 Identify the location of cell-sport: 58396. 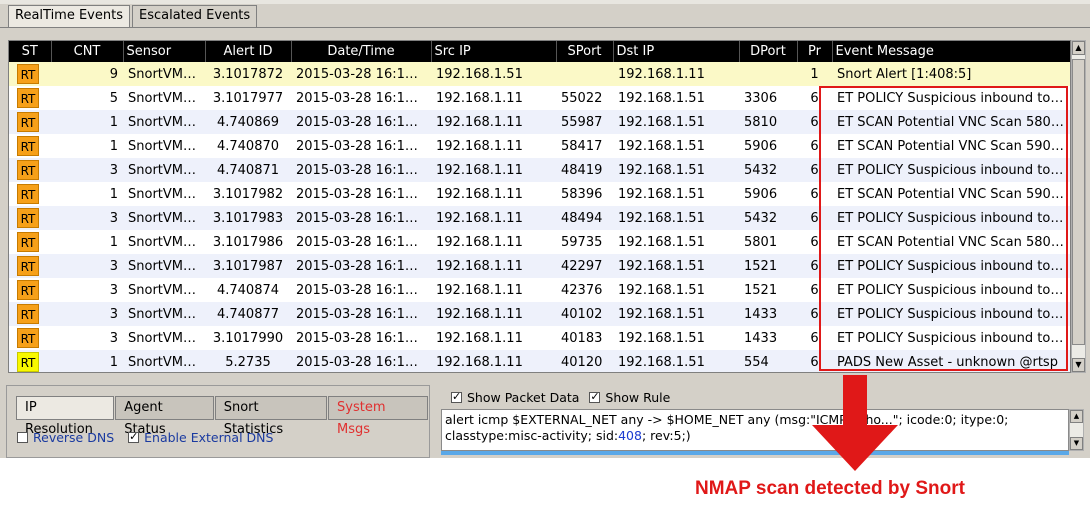
(584, 194).